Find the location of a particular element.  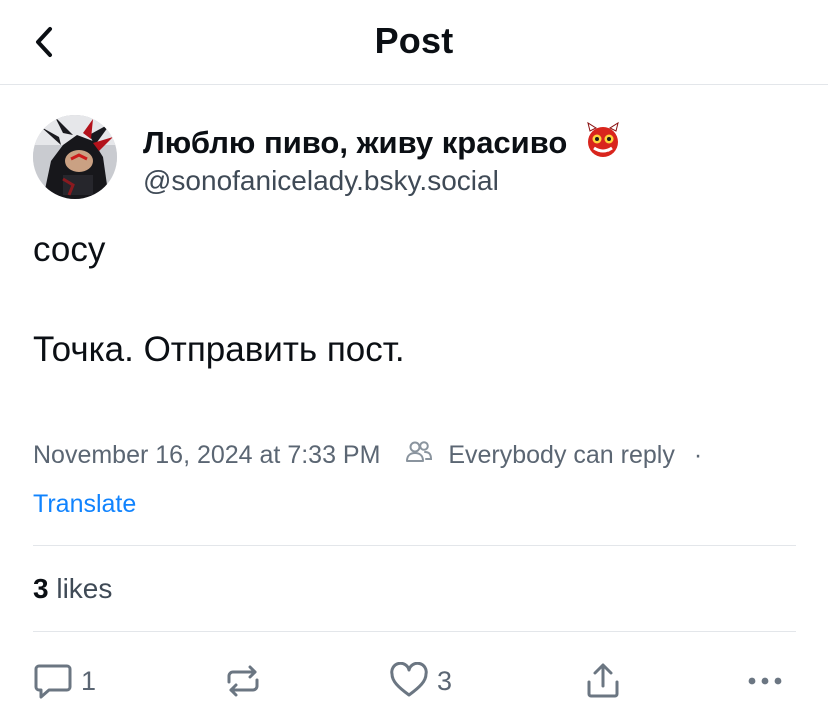

ellipsis-icon is located at coordinates (765, 681).